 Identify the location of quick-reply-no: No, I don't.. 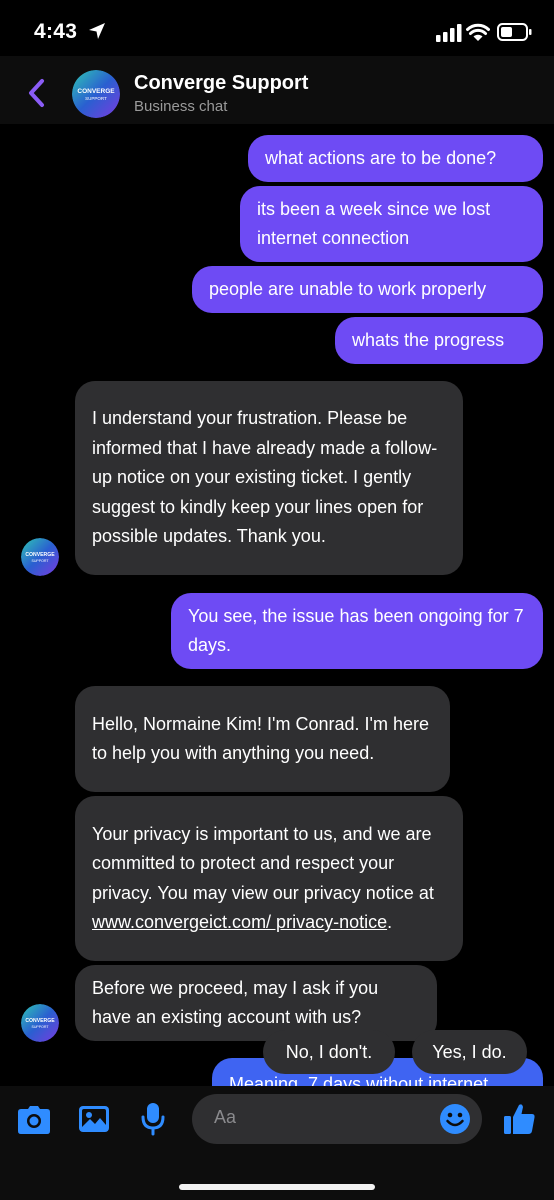
(329, 1052).